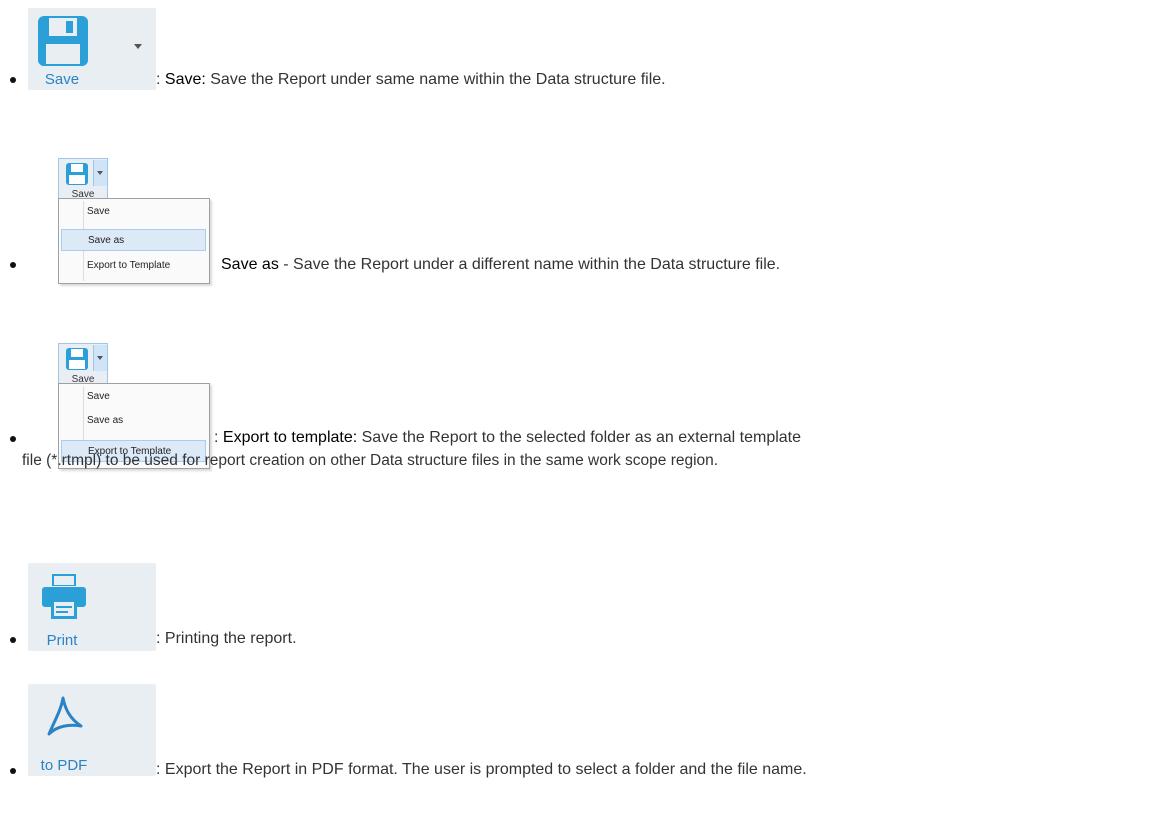 Image resolution: width=1161 pixels, height=817 pixels. I want to click on print-button-label: Print, so click(62, 640).